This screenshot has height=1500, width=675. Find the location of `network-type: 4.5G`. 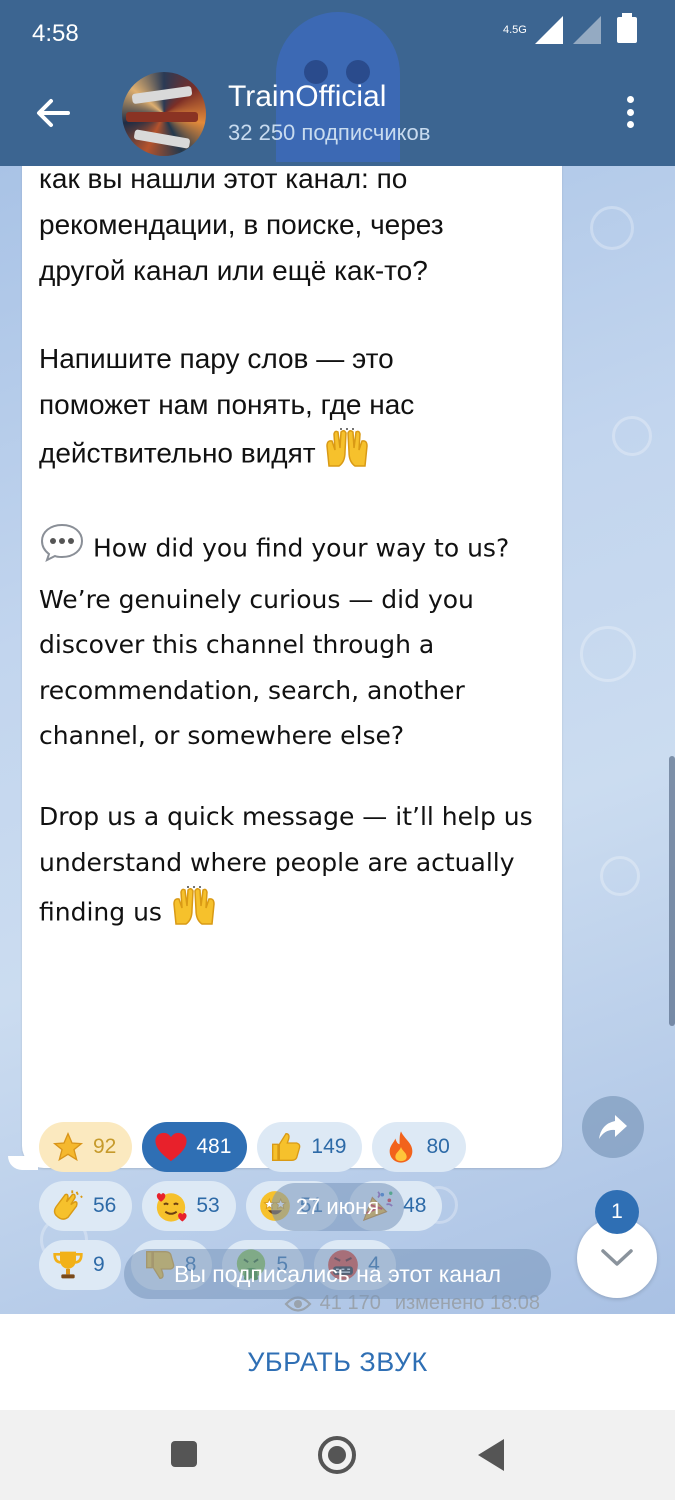

network-type: 4.5G is located at coordinates (515, 29).